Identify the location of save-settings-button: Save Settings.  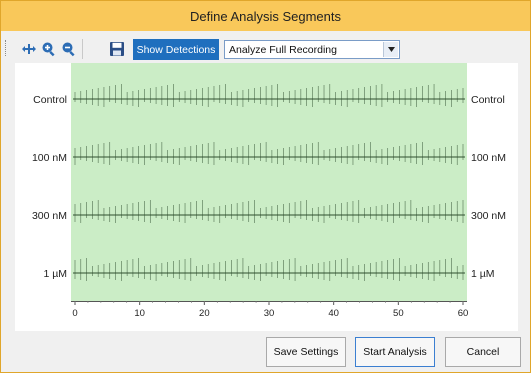
(306, 352).